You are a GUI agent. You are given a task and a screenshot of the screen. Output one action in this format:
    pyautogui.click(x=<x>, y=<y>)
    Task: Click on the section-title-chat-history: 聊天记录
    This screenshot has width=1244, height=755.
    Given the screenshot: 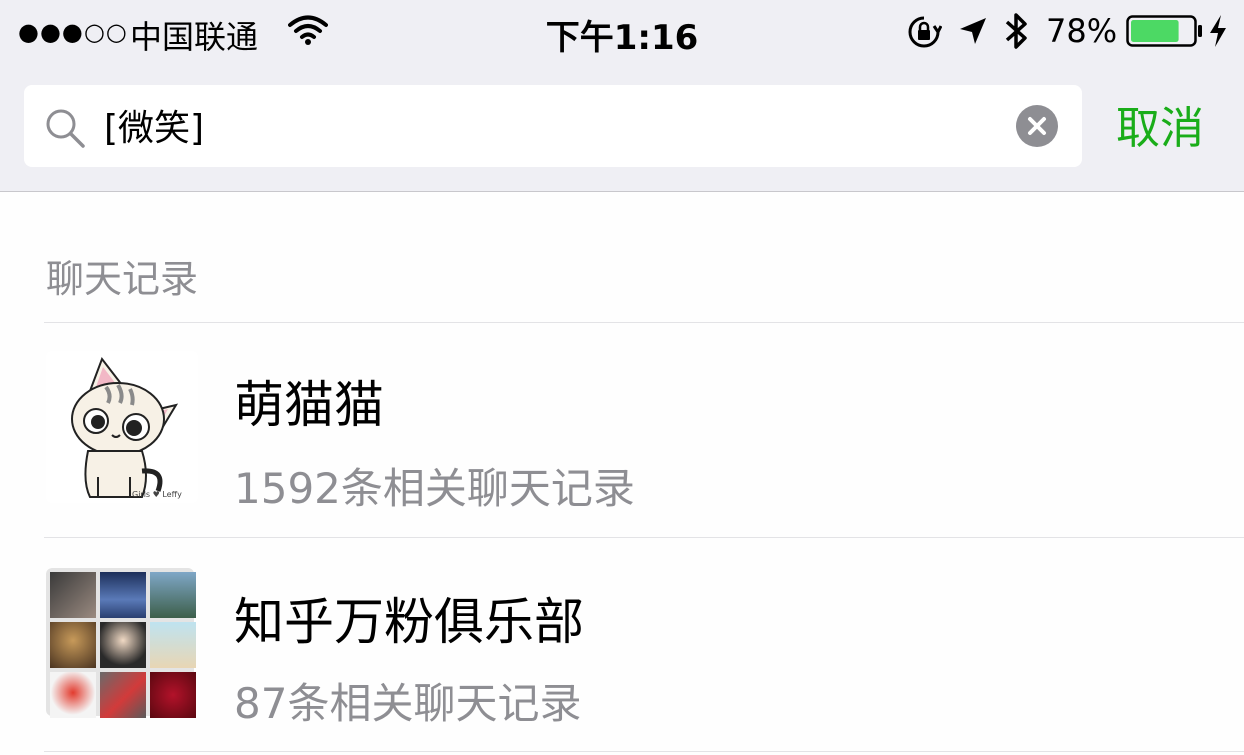 What is the action you would take?
    pyautogui.click(x=122, y=279)
    